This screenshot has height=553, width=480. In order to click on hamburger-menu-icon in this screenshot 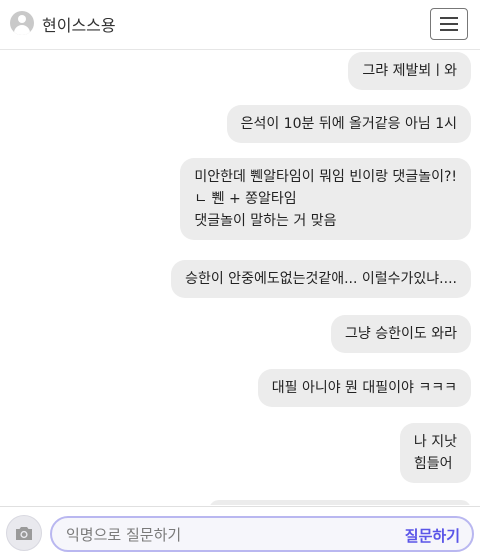, I will do `click(449, 24)`.